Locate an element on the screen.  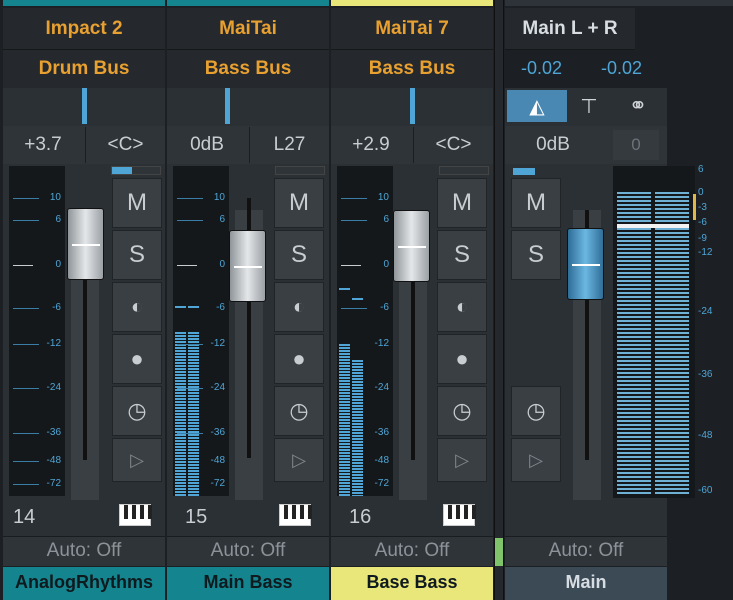
master-scale-labels: 6 0 -3 -6 -9 -12 -24 -36 -48 -60 is located at coordinates (715, 330).